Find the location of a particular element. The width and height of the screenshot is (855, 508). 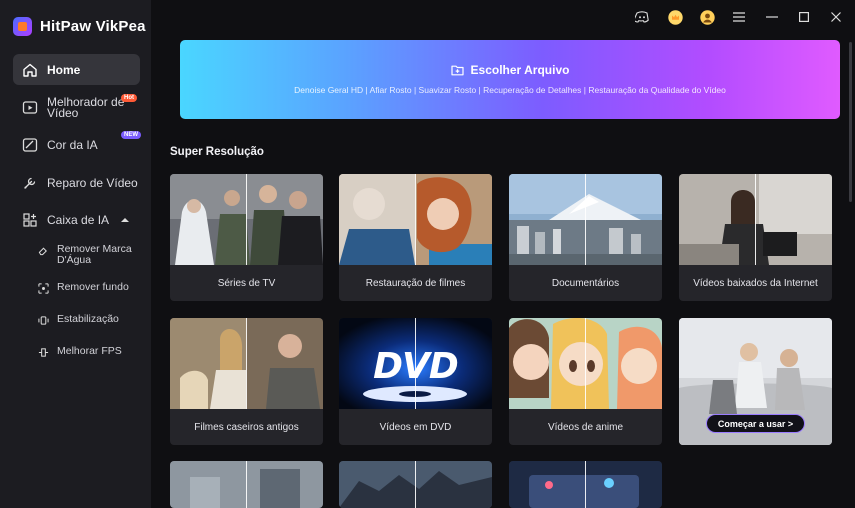

ai-color-icon is located at coordinates (30, 145).